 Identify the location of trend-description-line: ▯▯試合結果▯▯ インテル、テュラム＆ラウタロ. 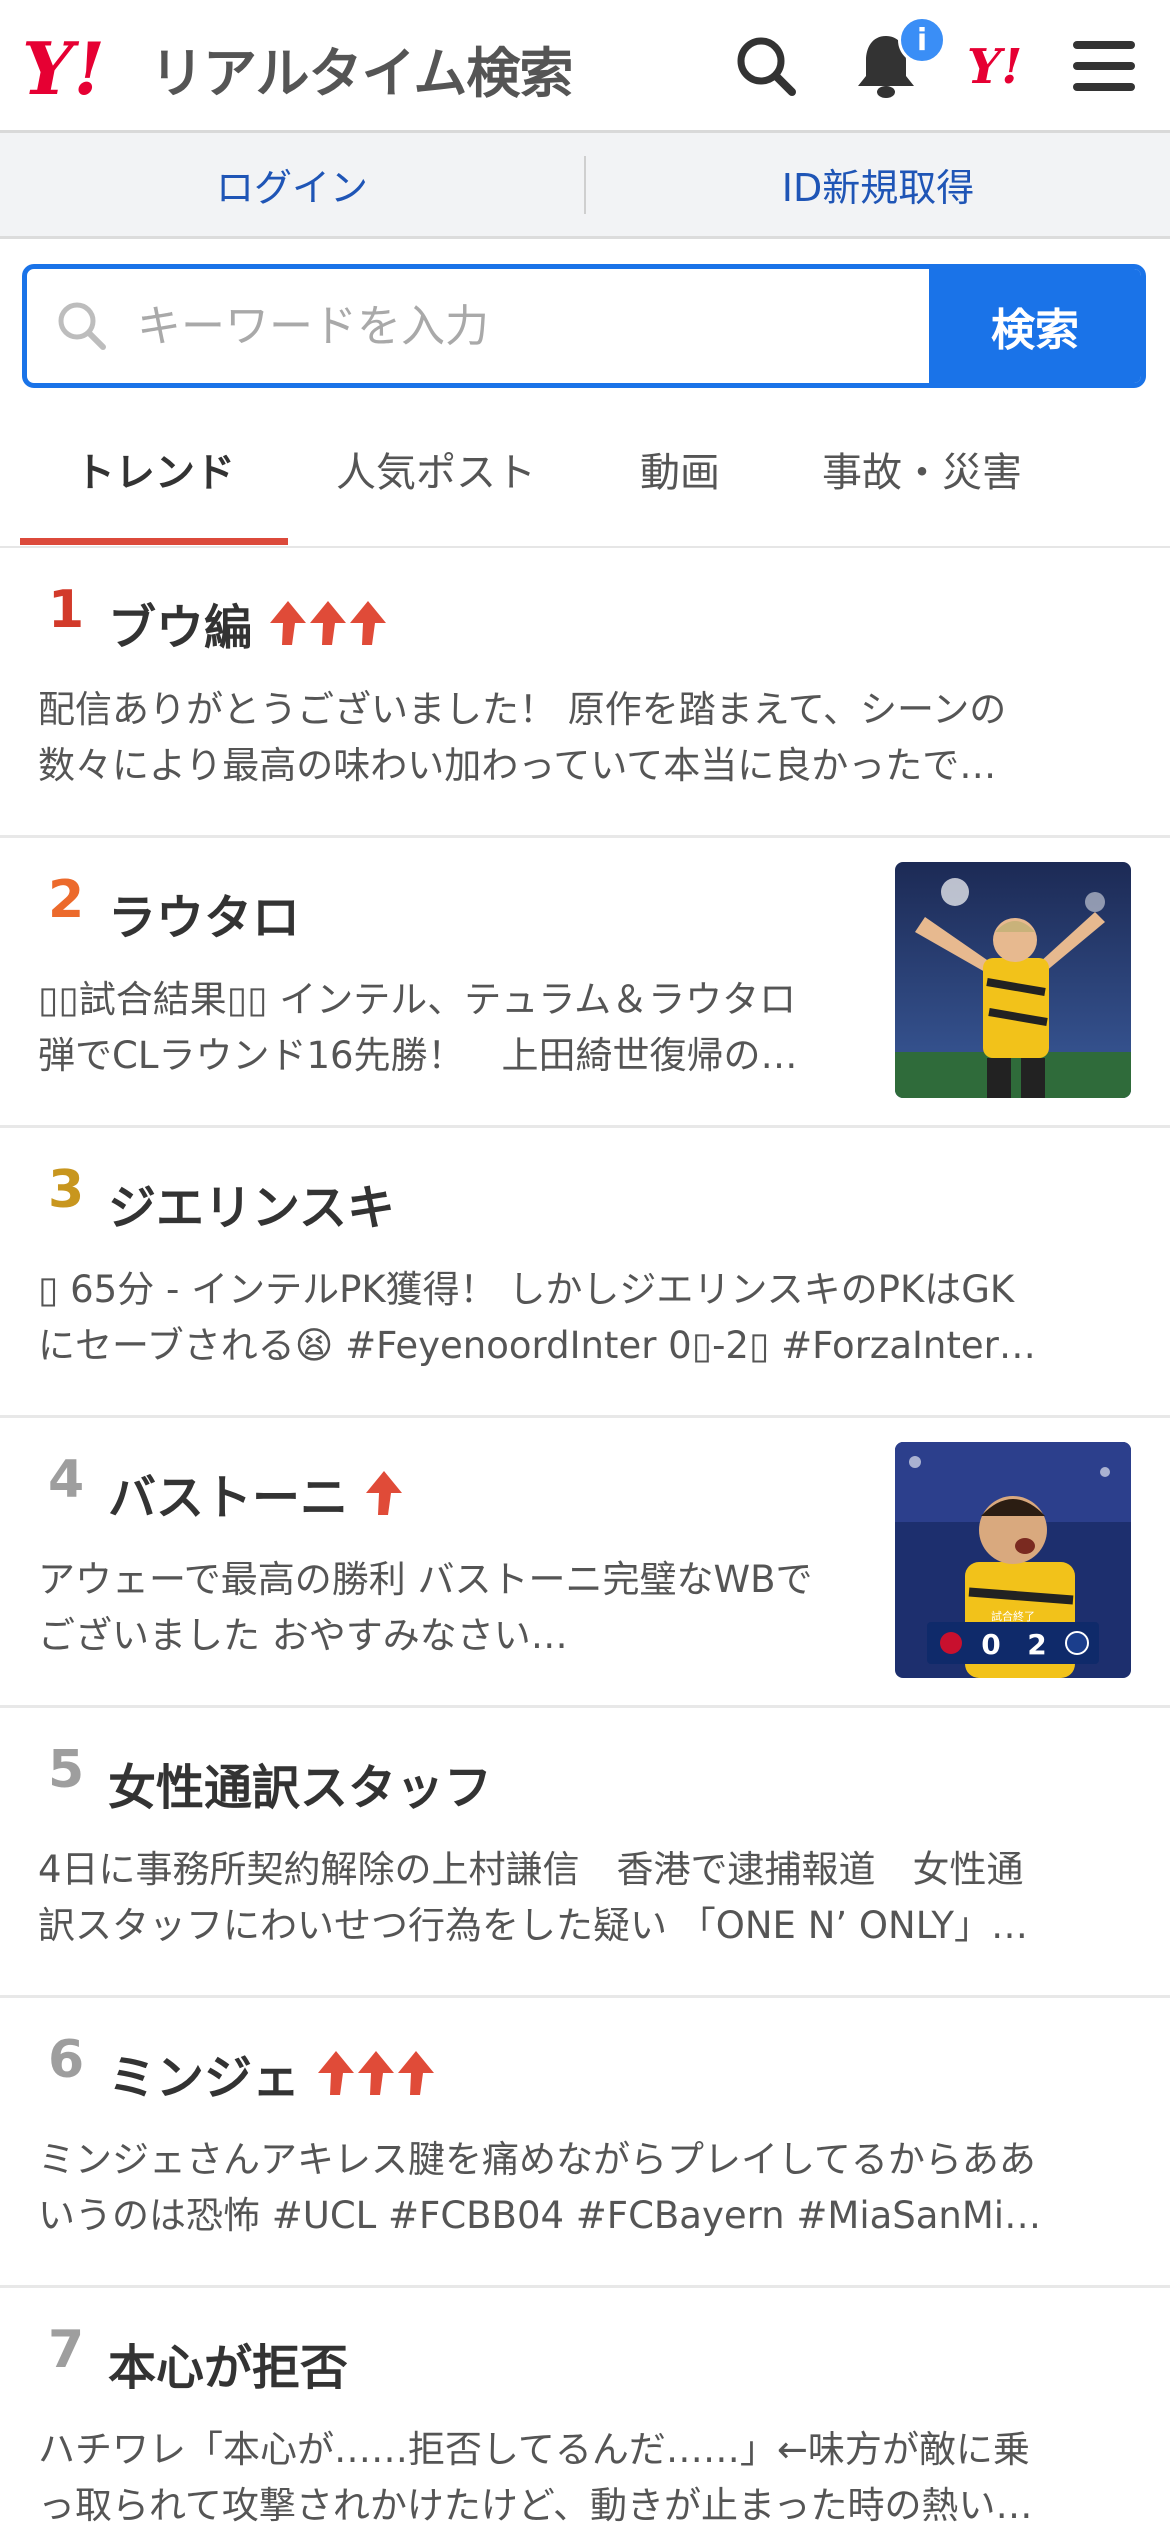
(417, 999).